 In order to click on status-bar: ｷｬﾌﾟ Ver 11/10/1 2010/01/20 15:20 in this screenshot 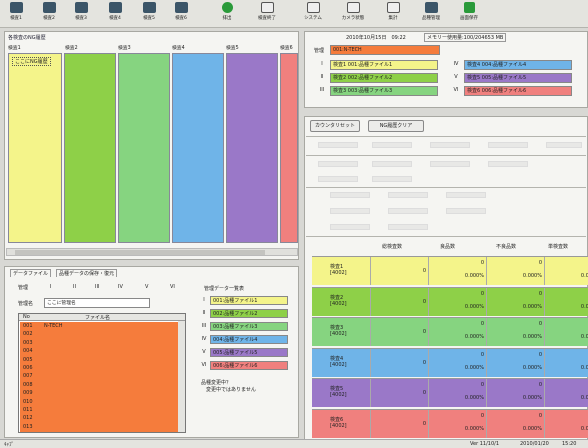, I will do `click(294, 443)`.